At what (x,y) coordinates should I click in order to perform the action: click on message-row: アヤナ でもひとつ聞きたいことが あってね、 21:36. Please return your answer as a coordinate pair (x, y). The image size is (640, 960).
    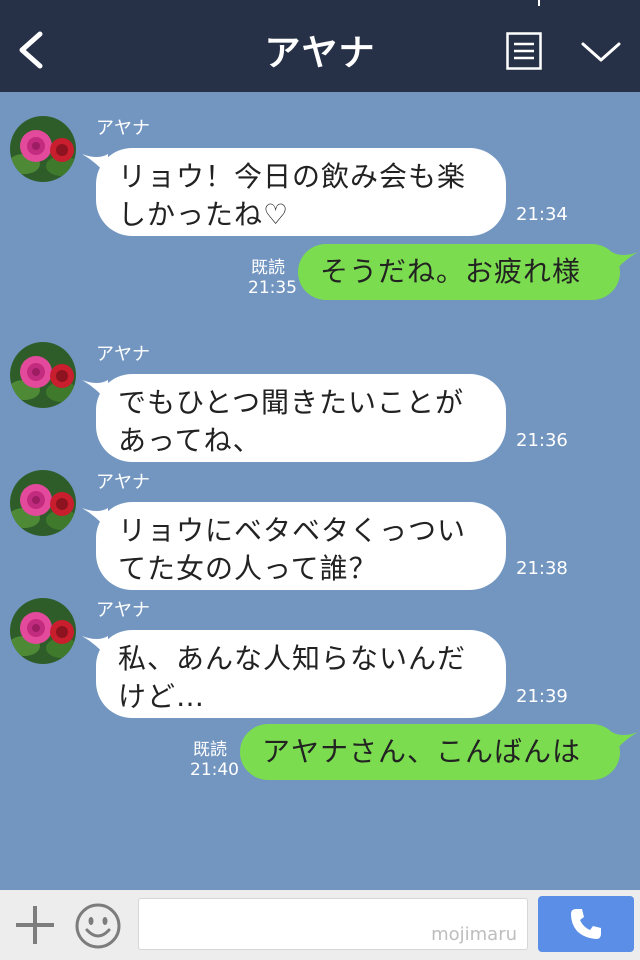
    Looking at the image, I should click on (320, 401).